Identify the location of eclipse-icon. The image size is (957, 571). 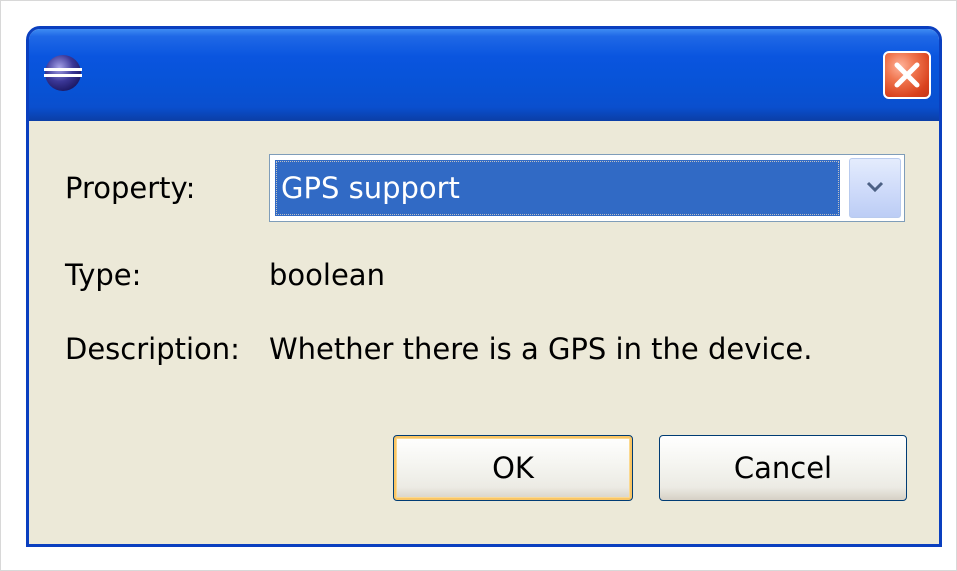
(63, 73).